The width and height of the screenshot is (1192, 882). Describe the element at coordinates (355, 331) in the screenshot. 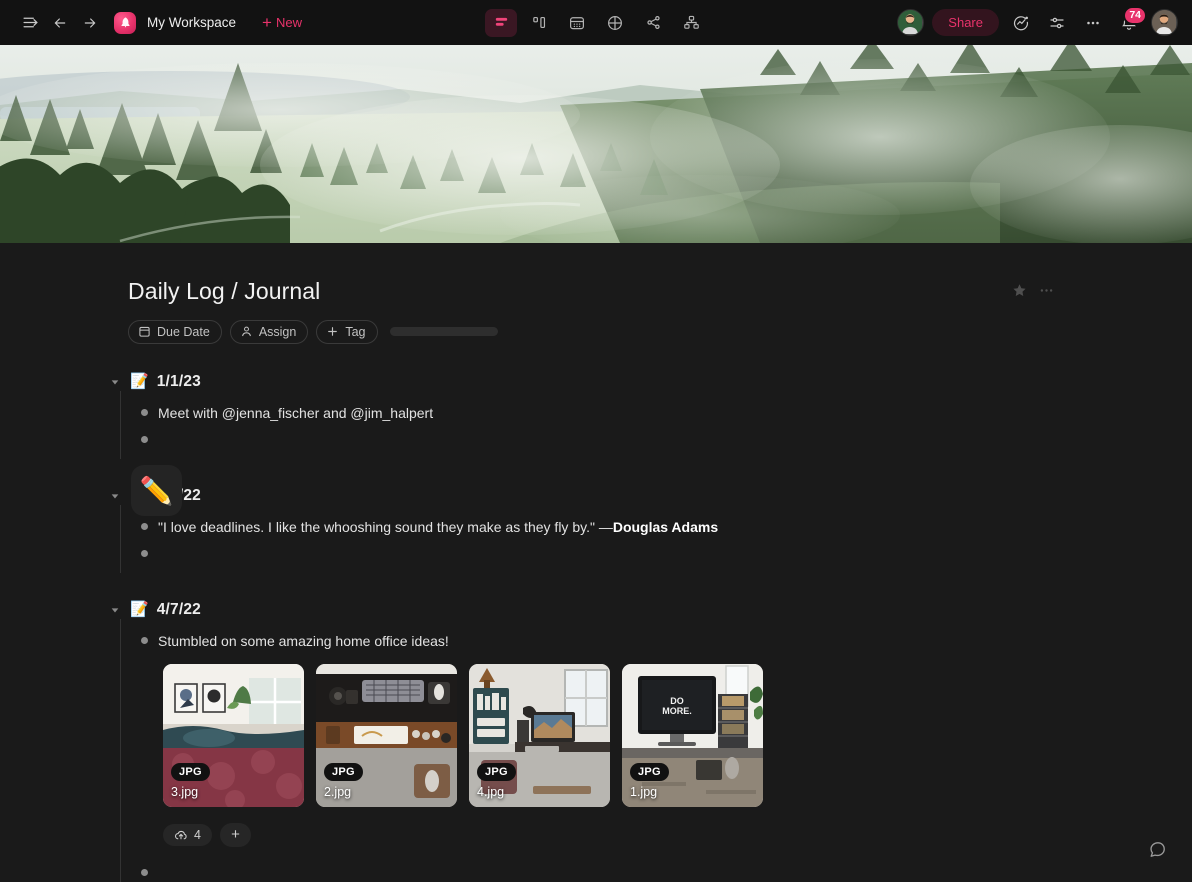

I see `tag-chip-label: Tag` at that location.